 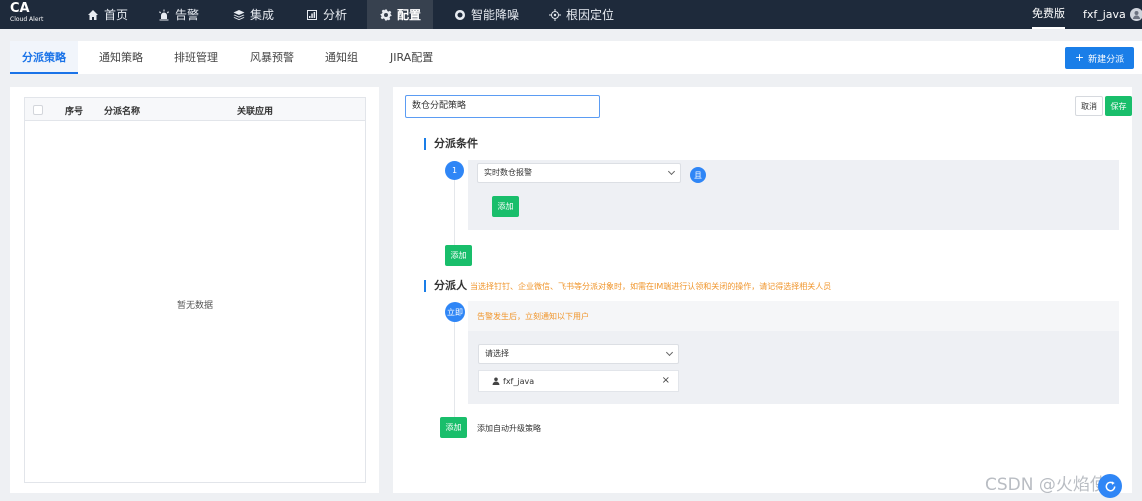 I want to click on assignee-timeline, so click(x=454, y=365).